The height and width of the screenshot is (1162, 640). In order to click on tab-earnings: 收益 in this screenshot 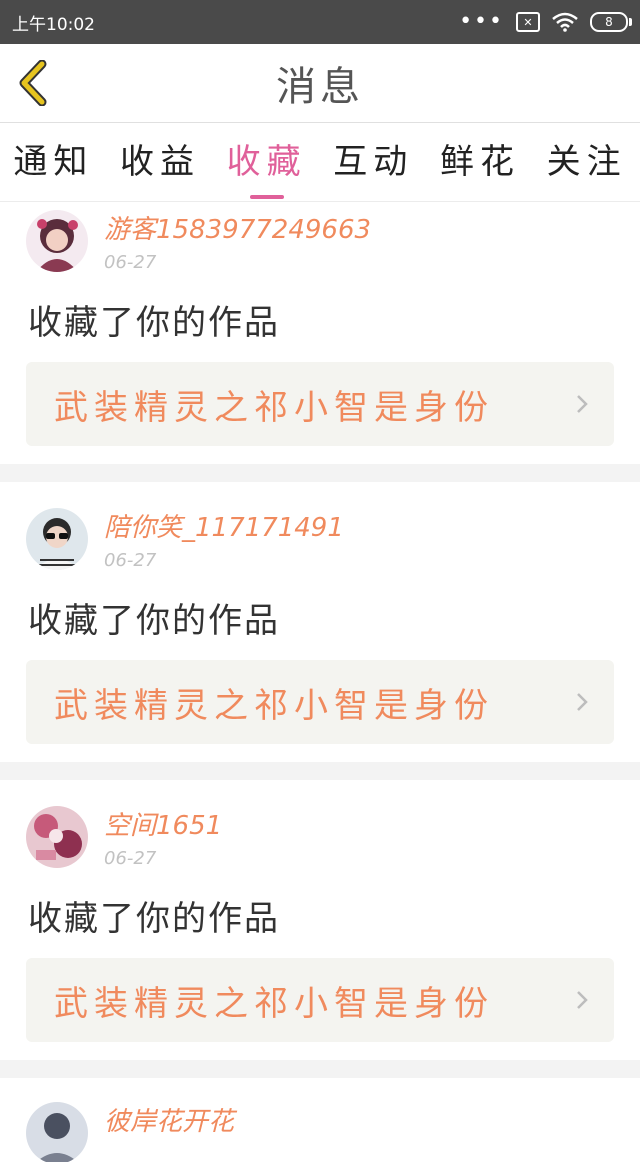, I will do `click(160, 162)`.